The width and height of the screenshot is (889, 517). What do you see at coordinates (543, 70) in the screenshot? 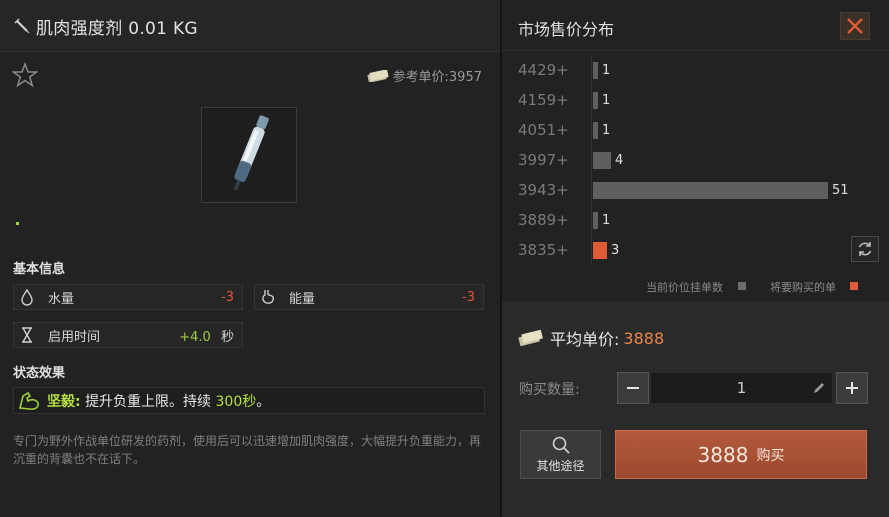
I see `chart-price-label: 4429+` at bounding box center [543, 70].